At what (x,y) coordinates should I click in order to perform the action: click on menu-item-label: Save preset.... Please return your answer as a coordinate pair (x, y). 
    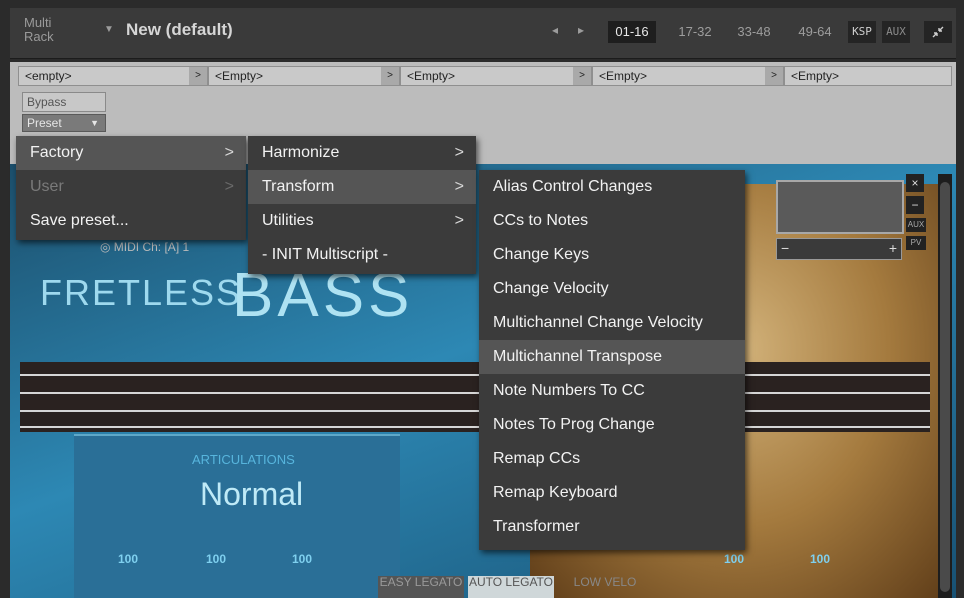
    Looking at the image, I should click on (79, 220).